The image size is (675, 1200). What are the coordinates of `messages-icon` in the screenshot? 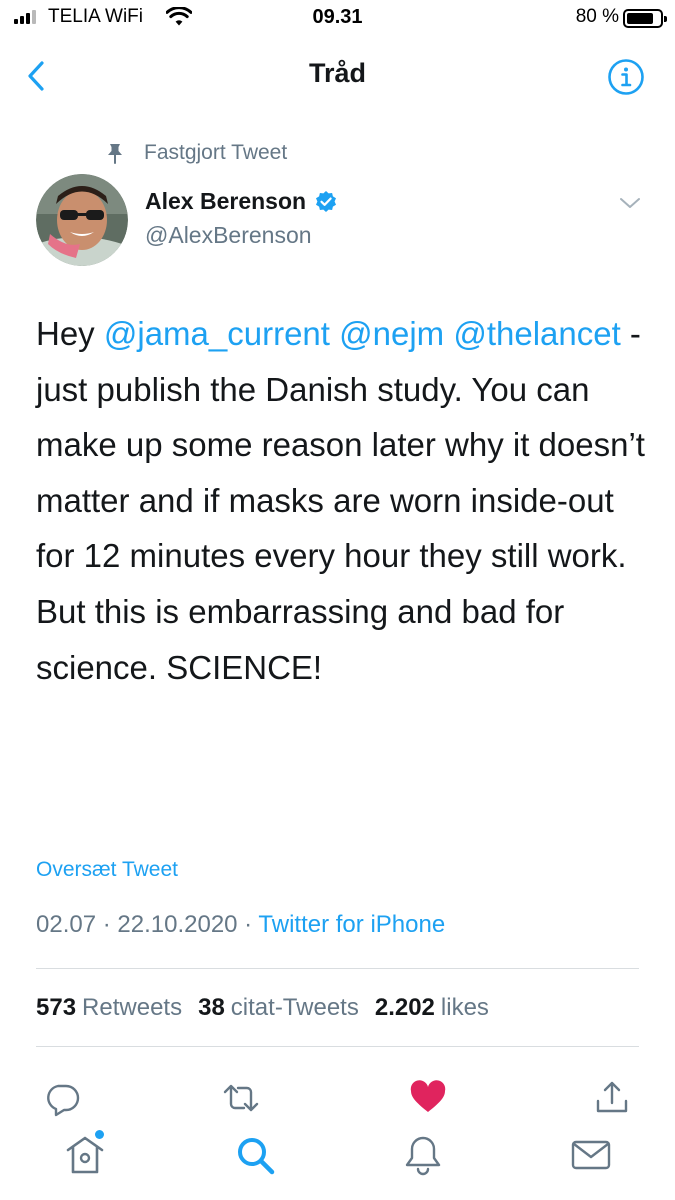 It's located at (591, 1155).